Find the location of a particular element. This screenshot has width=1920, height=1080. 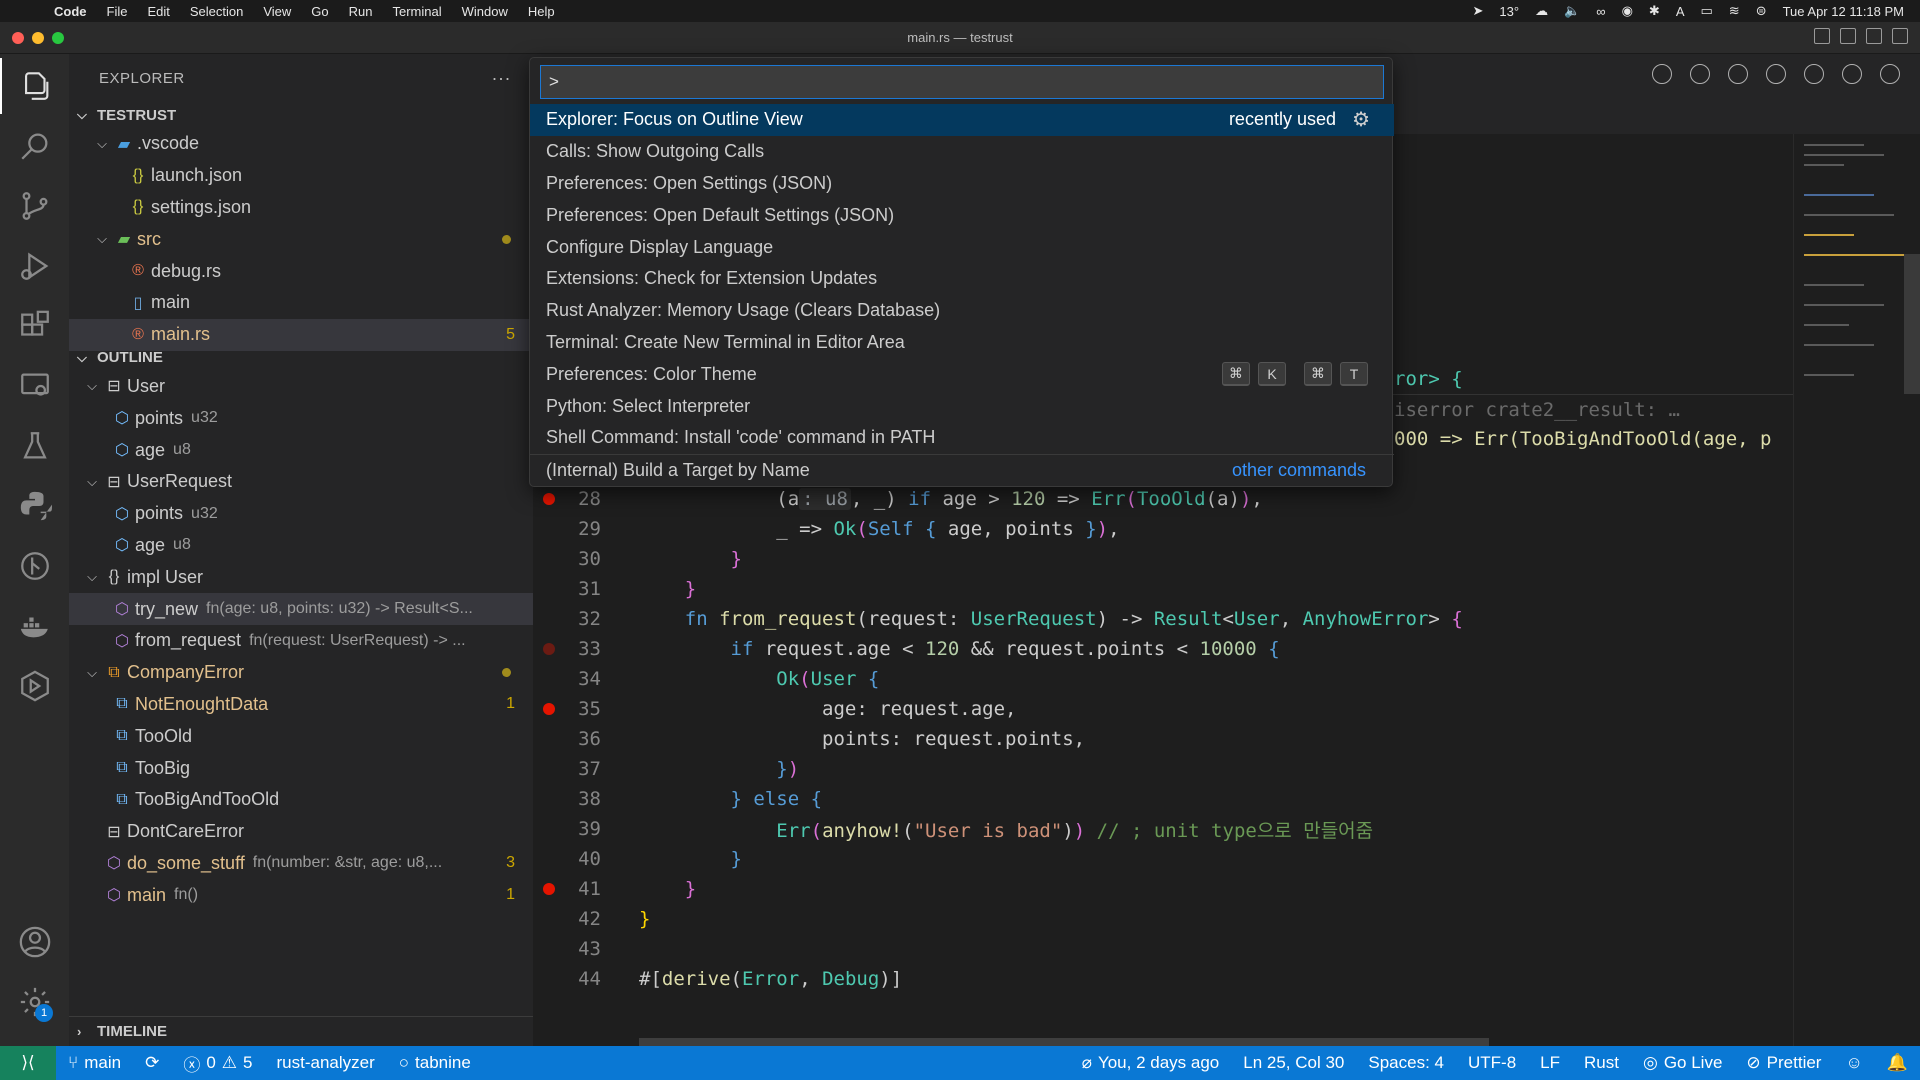

indentation-status: Spaces: 4 is located at coordinates (1406, 1063).